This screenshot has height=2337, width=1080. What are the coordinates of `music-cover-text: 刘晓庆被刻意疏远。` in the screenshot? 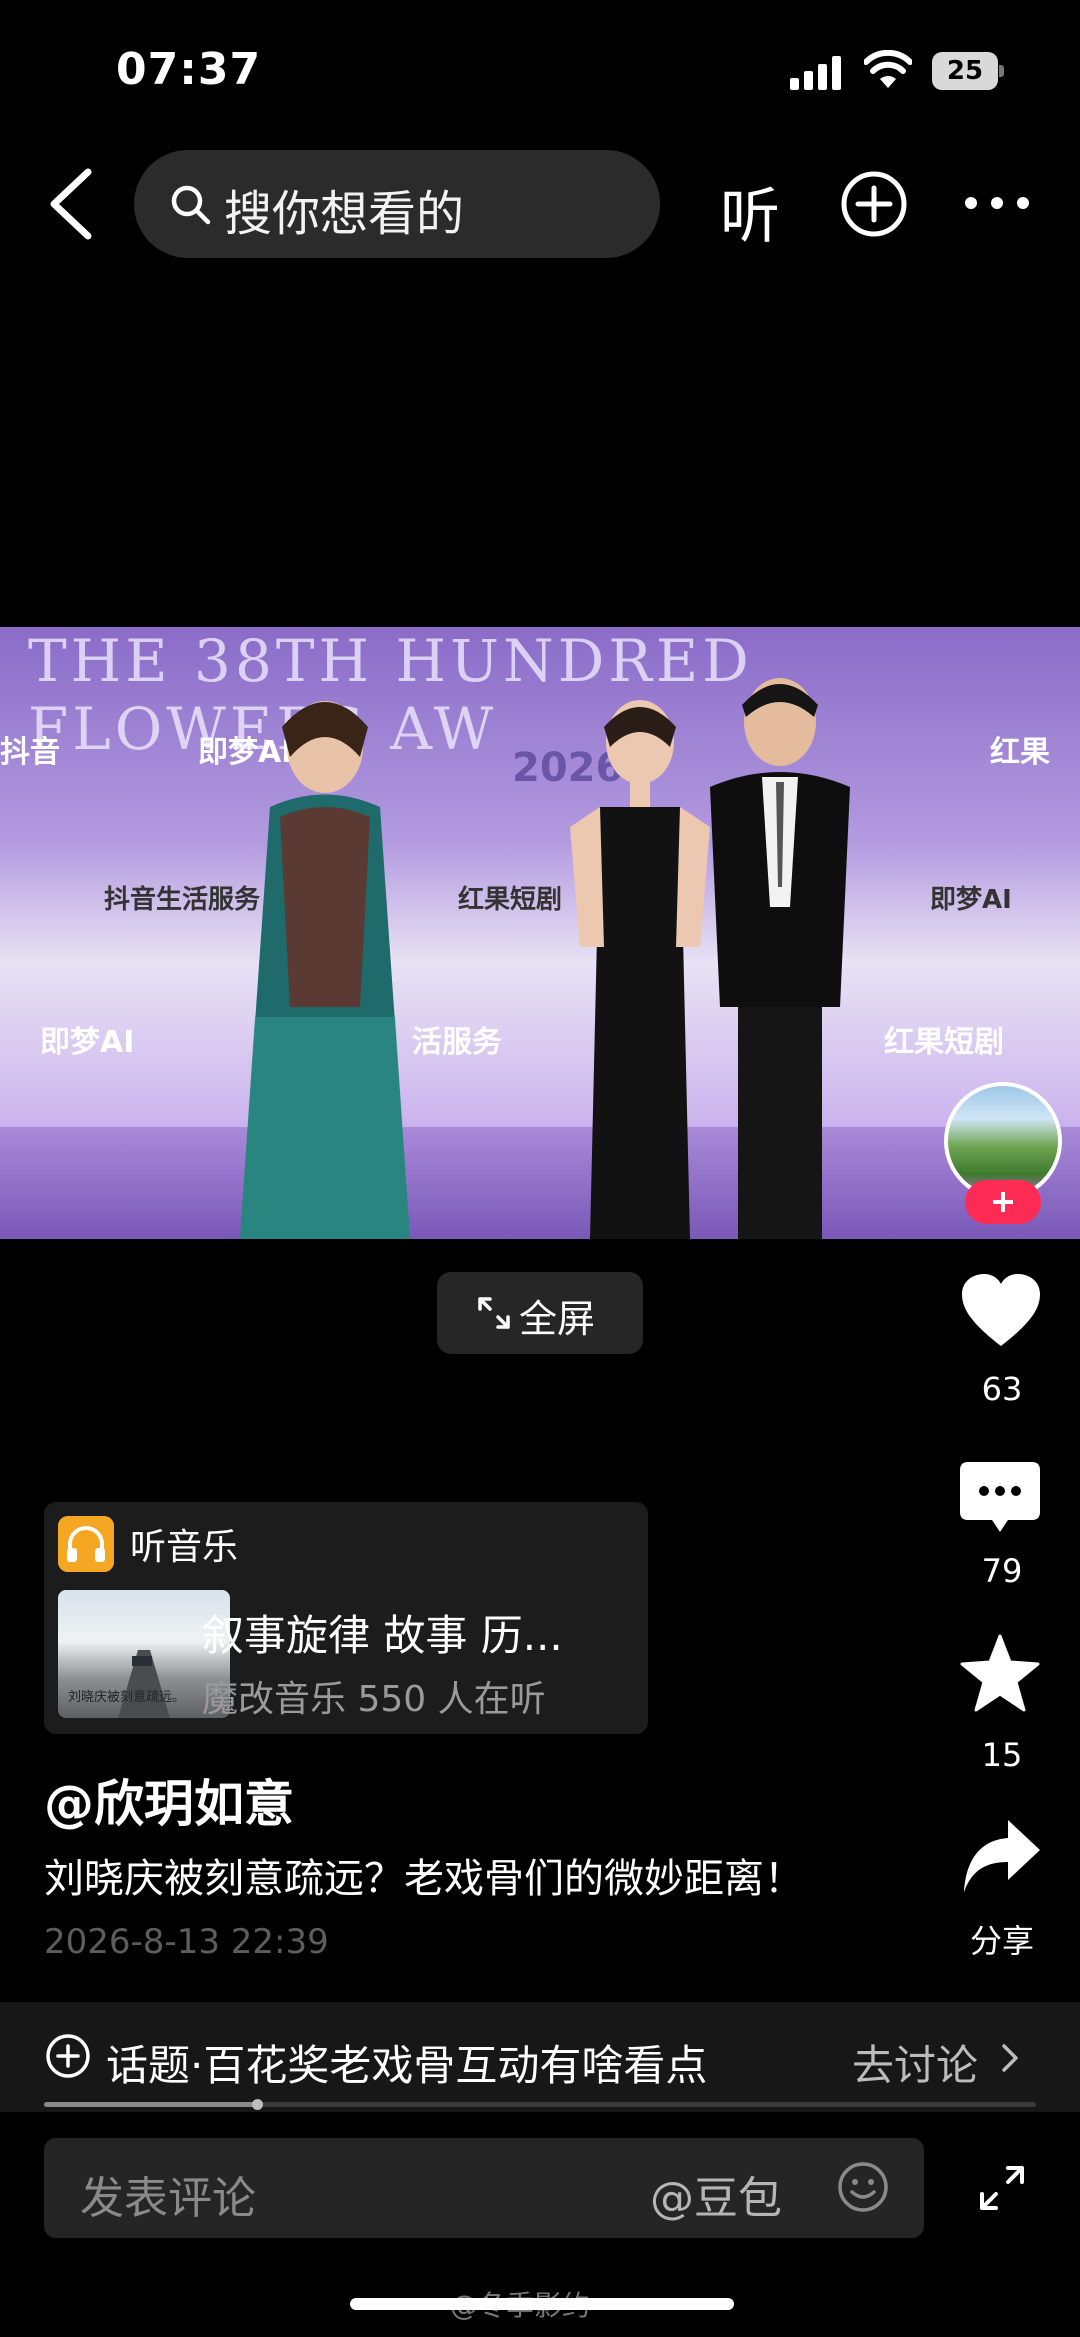 It's located at (127, 1697).